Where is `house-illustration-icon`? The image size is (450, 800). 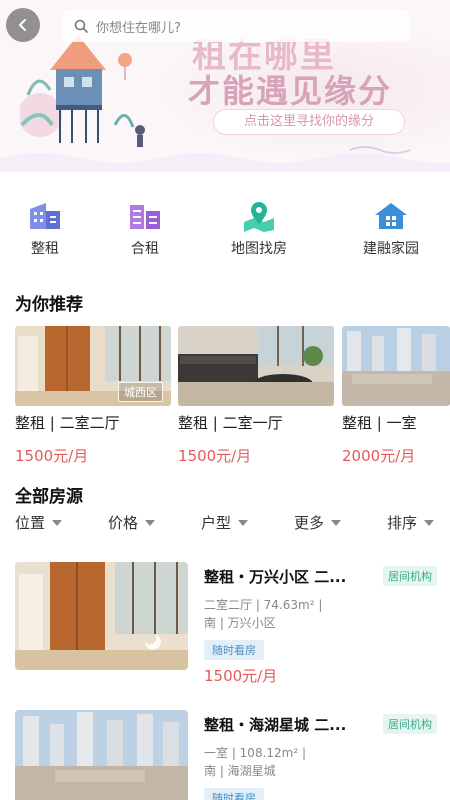 house-illustration-icon is located at coordinates (82, 91).